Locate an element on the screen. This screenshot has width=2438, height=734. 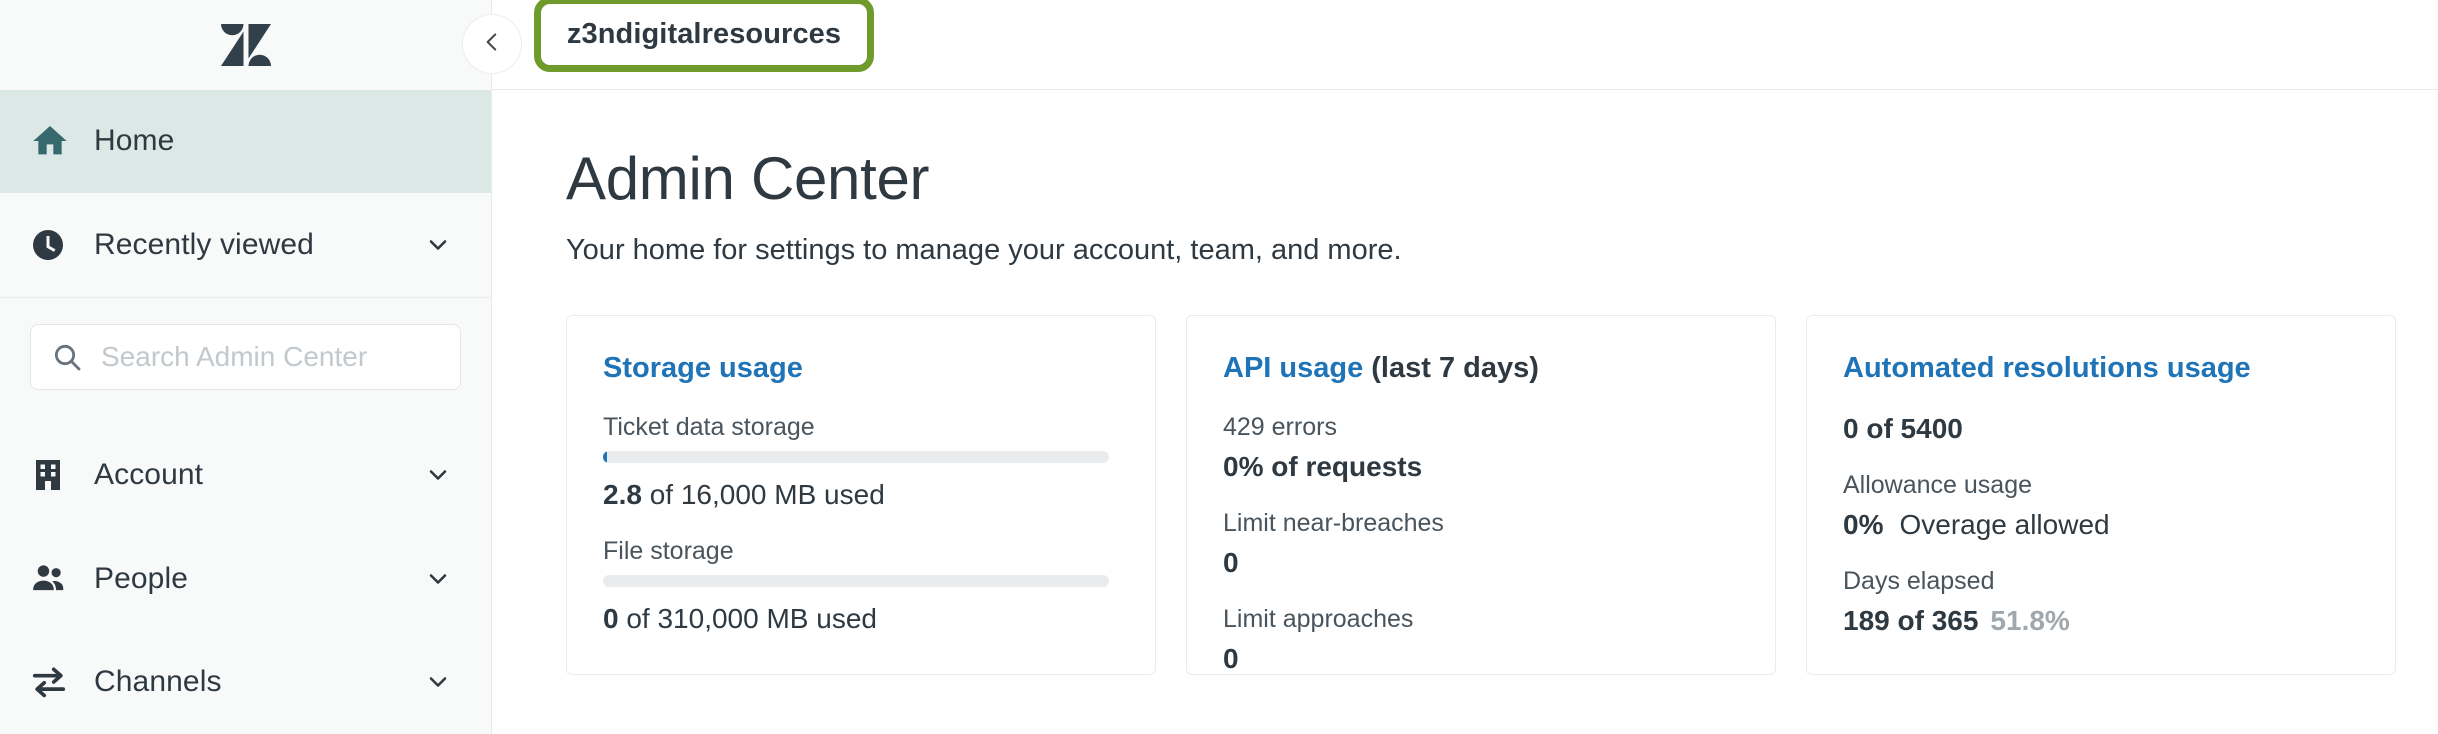
sidebar-item-people: People is located at coordinates (245, 578).